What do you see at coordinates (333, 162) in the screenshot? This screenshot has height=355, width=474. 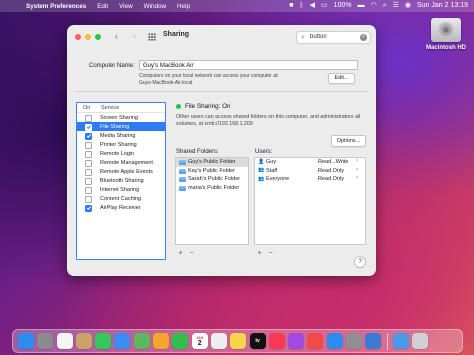 I see `user-permission: Read...Write` at bounding box center [333, 162].